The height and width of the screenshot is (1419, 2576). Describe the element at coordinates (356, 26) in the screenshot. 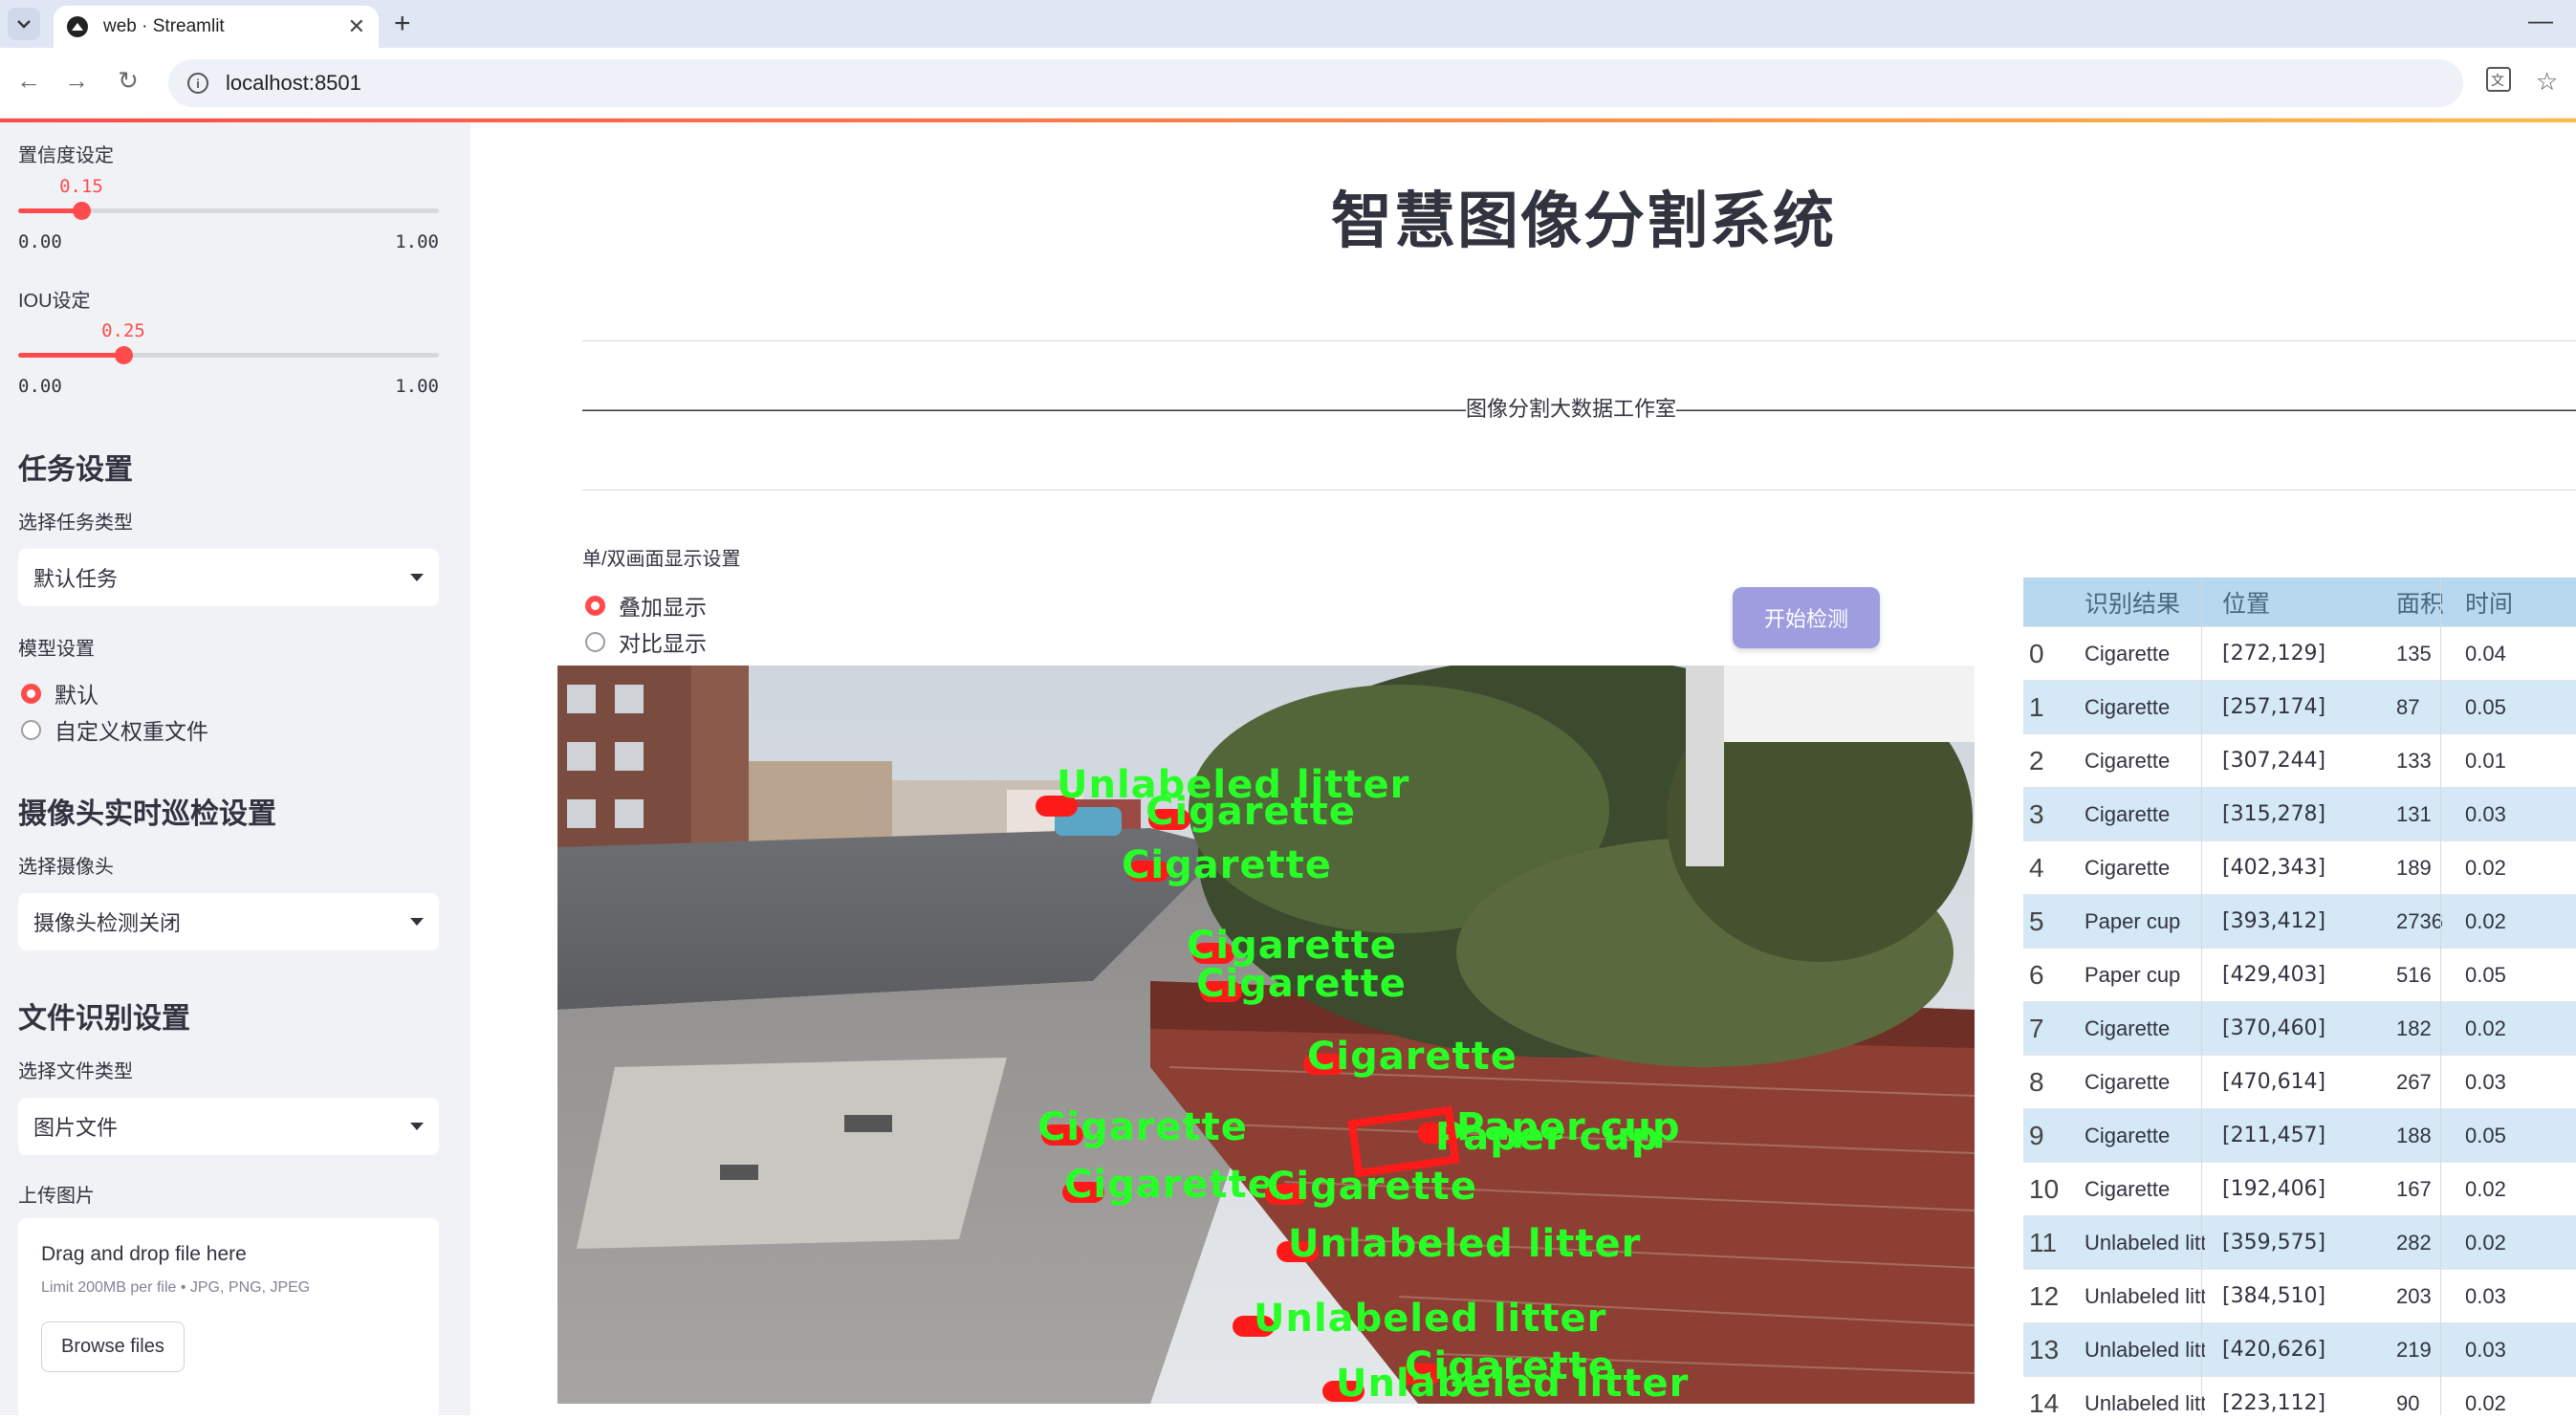

I see `close-tab-icon: ✕` at that location.